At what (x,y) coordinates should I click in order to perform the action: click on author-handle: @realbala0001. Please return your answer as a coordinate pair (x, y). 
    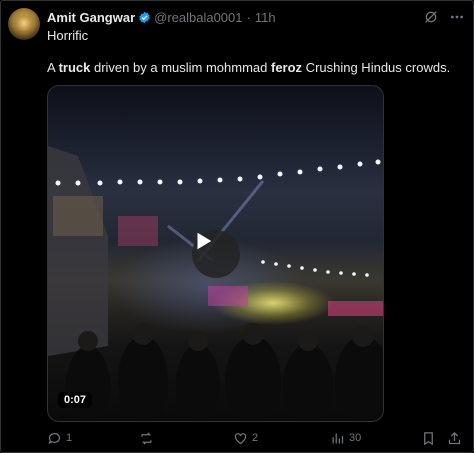
    Looking at the image, I should click on (198, 17).